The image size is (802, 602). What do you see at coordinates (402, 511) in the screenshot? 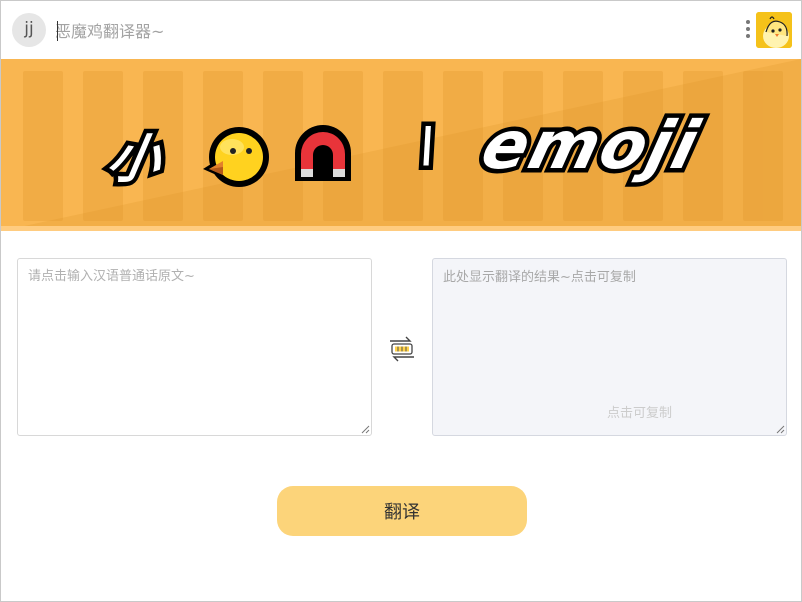
I see `translate-button: 翻译` at bounding box center [402, 511].